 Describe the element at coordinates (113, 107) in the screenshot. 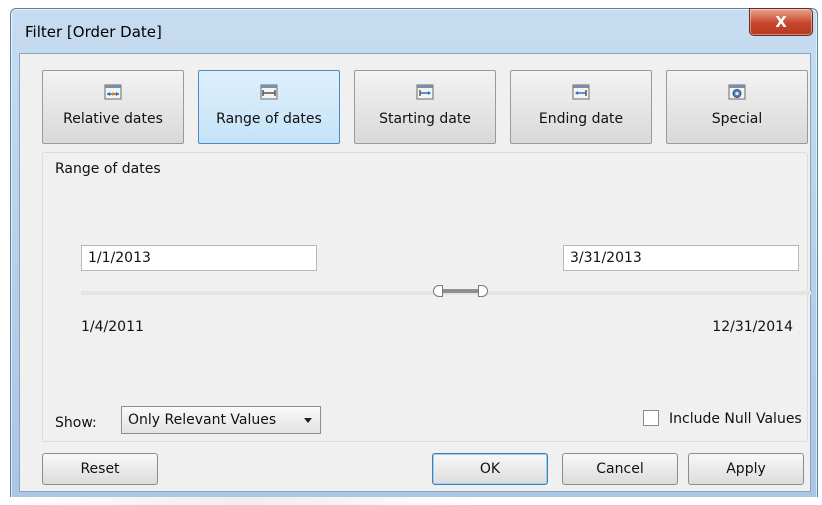

I see `mode-relative-dates-button: Relative dates` at that location.